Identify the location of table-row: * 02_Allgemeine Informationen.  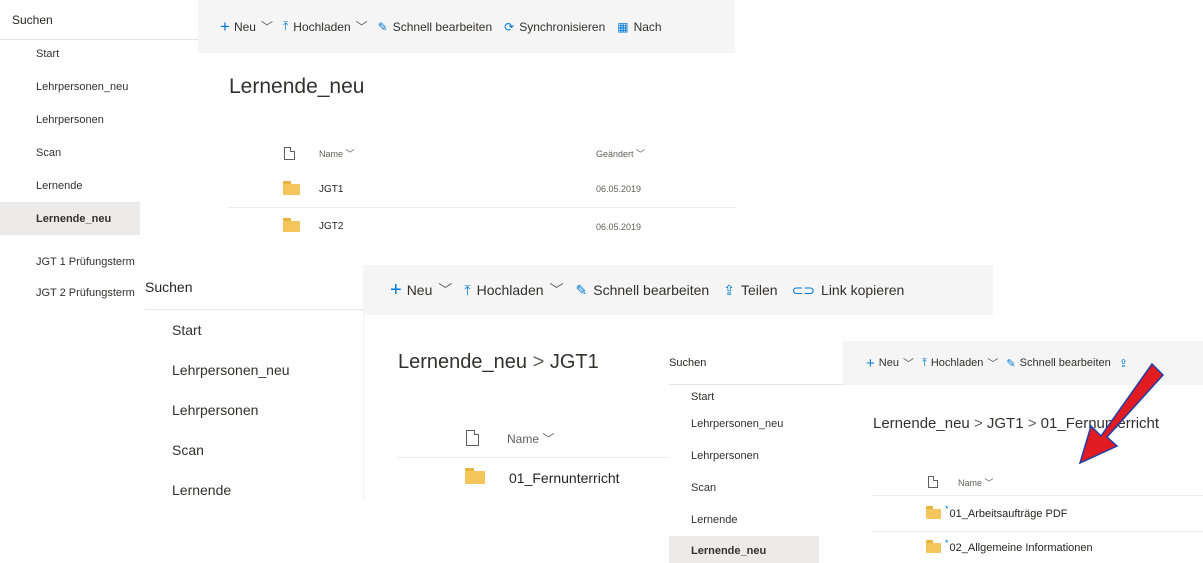
(1038, 547).